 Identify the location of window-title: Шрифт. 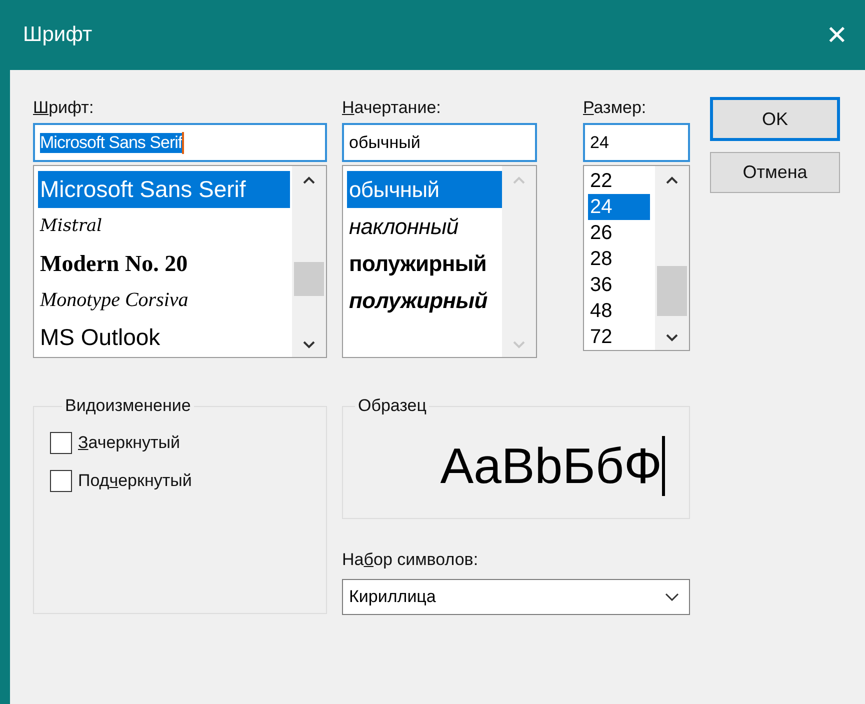
(57, 35).